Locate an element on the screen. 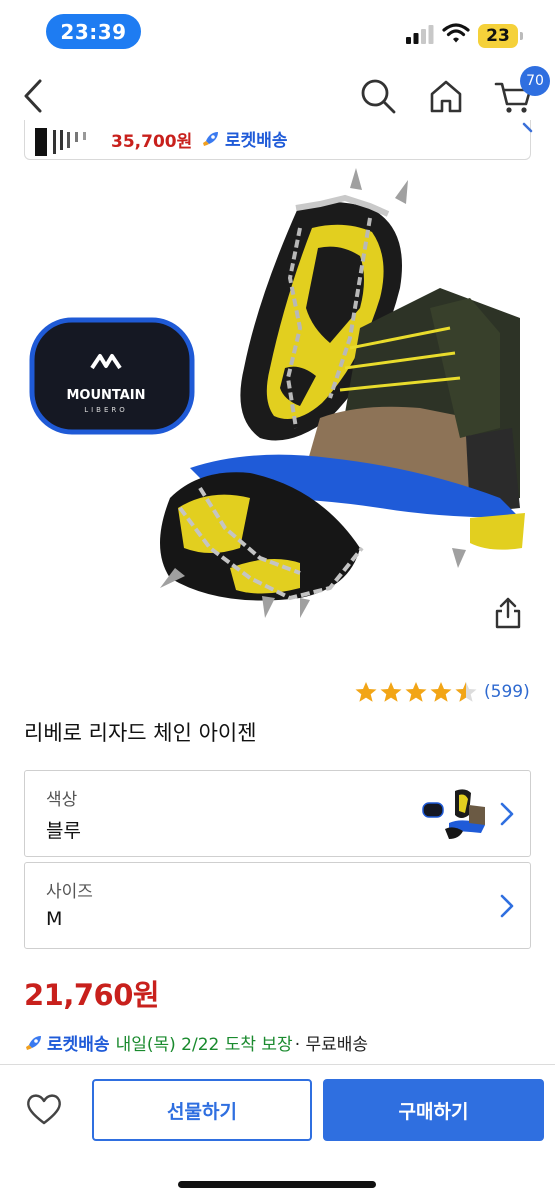 The height and width of the screenshot is (1200, 555). delivery-date: 내일(목) 2/22 도착 보장 is located at coordinates (204, 1045).